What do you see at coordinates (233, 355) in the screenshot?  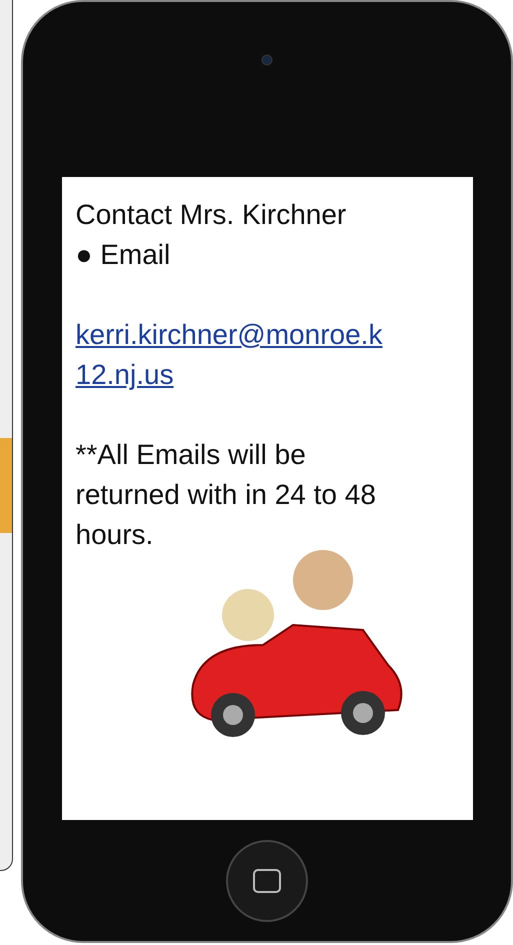 I see `email-link: kerri.kirchner@monroe.k12.nj.us` at bounding box center [233, 355].